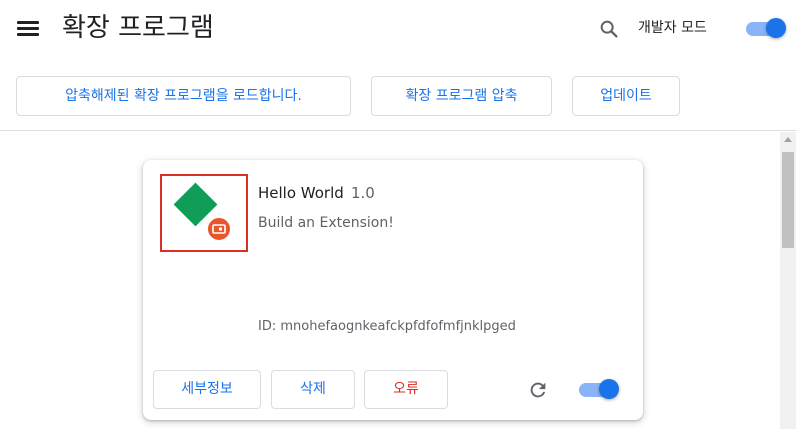  Describe the element at coordinates (207, 389) in the screenshot. I see `details-button: 세부정보` at that location.